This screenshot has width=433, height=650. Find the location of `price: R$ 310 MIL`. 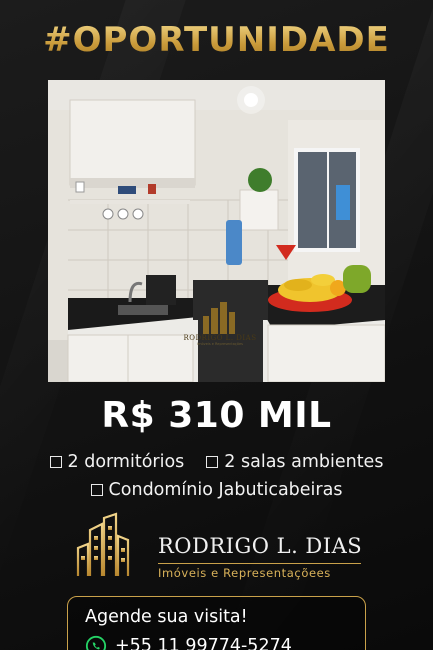

price: R$ 310 MIL is located at coordinates (216, 415).